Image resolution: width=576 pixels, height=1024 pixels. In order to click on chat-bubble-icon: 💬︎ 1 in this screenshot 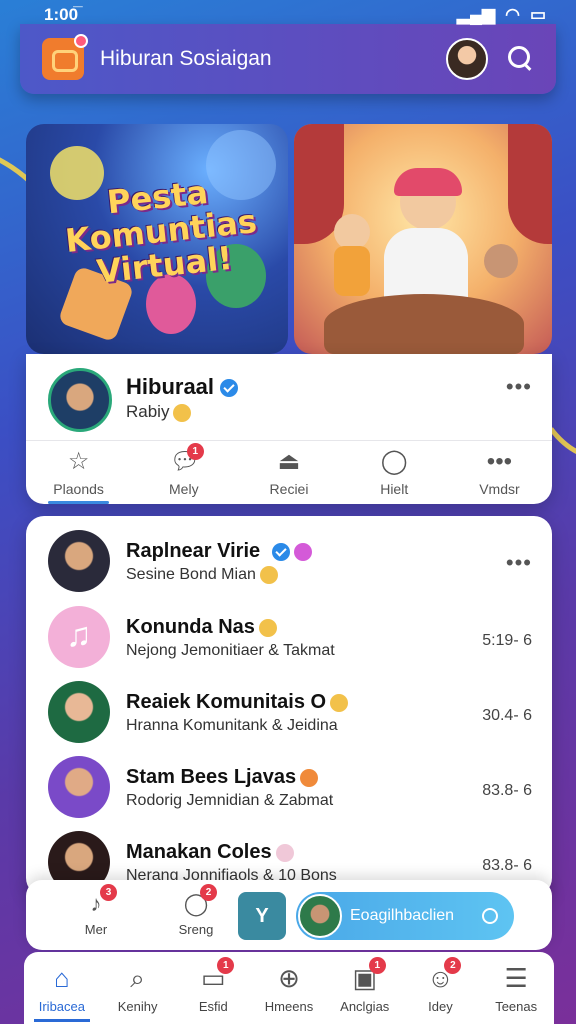, I will do `click(187, 458)`.